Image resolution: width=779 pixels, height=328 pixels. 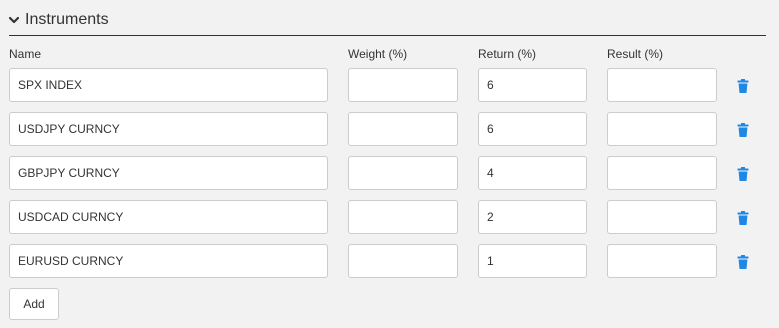 What do you see at coordinates (635, 54) in the screenshot?
I see `column-header-result: Result (%)` at bounding box center [635, 54].